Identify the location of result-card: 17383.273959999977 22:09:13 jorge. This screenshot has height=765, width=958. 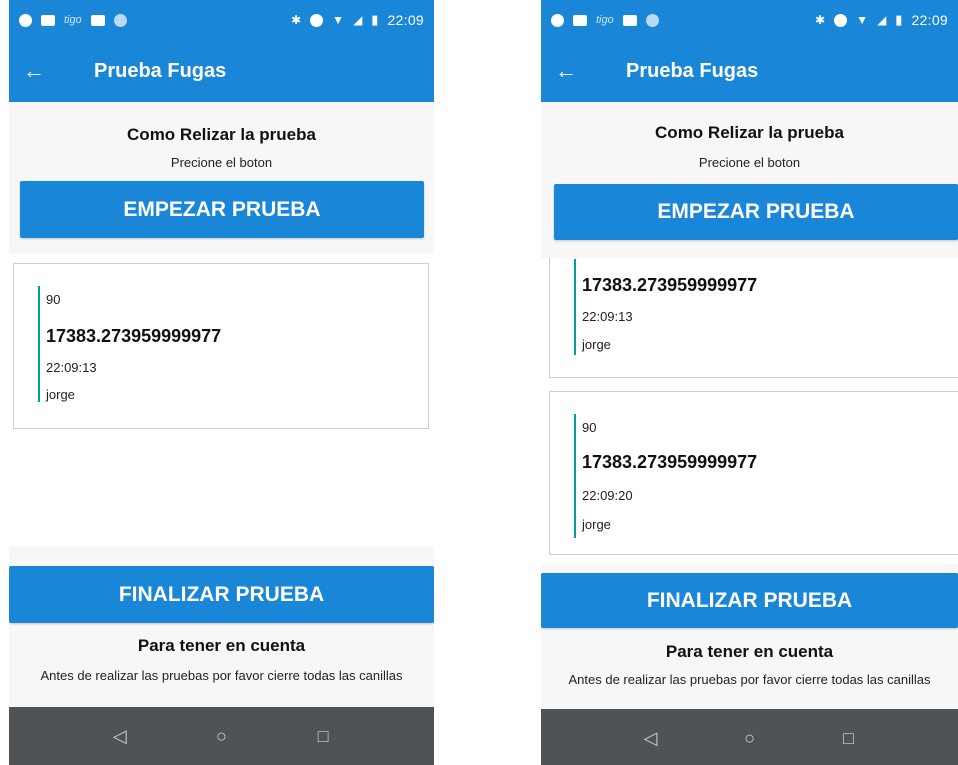
(753, 318).